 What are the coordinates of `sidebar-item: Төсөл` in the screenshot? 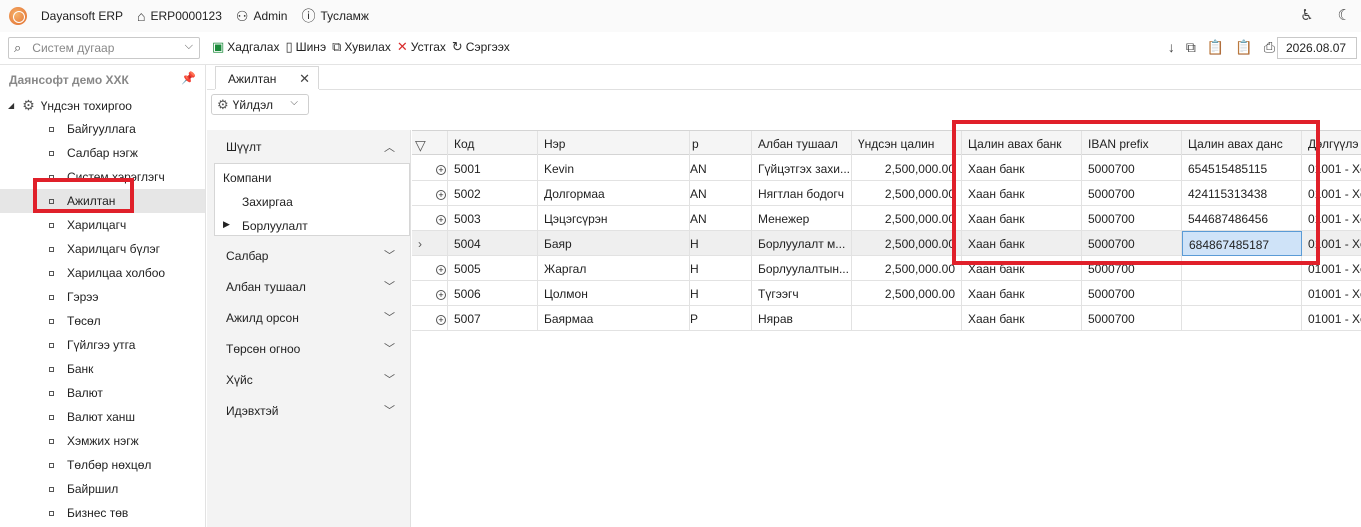 It's located at (102, 321).